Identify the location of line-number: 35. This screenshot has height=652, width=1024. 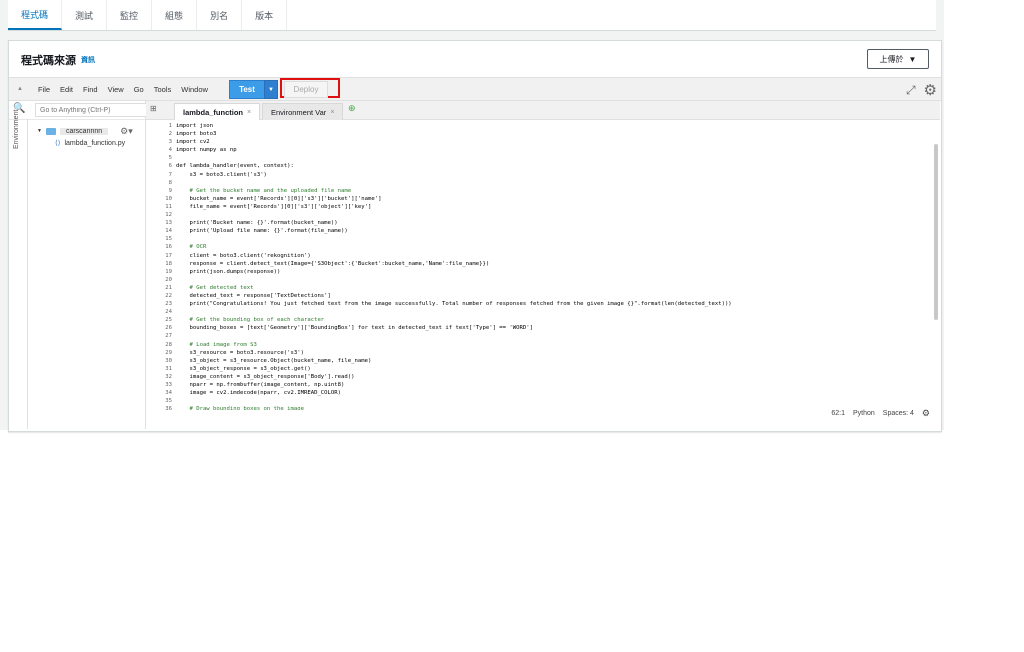
(168, 401).